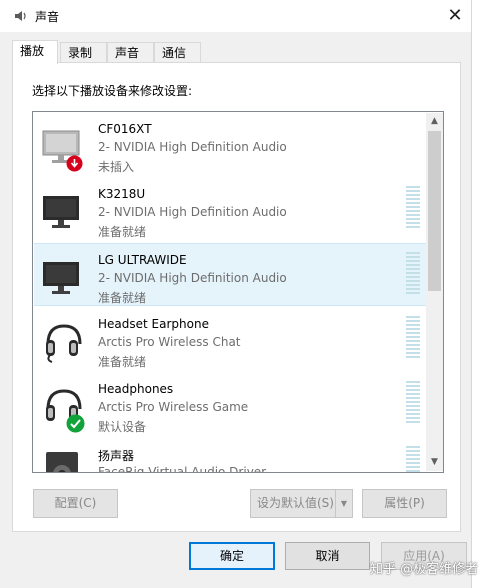 The height and width of the screenshot is (588, 479). I want to click on cancel-button: 取消, so click(327, 556).